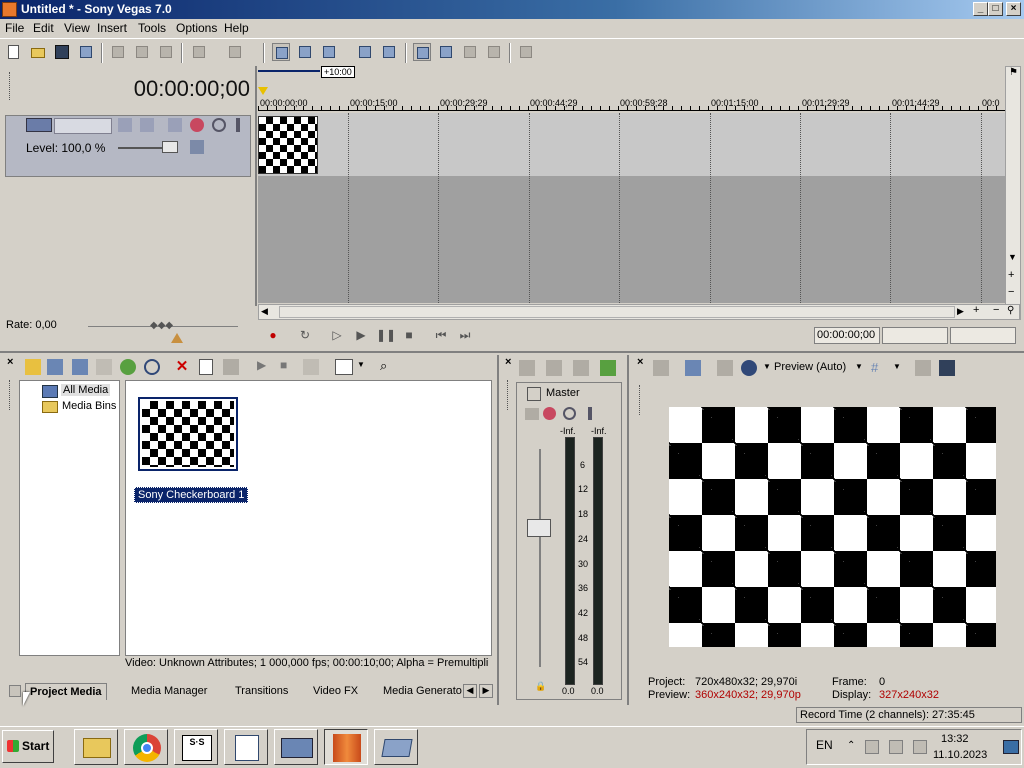  What do you see at coordinates (1011, 292) in the screenshot?
I see `zoom-out-vertical-icon: −` at bounding box center [1011, 292].